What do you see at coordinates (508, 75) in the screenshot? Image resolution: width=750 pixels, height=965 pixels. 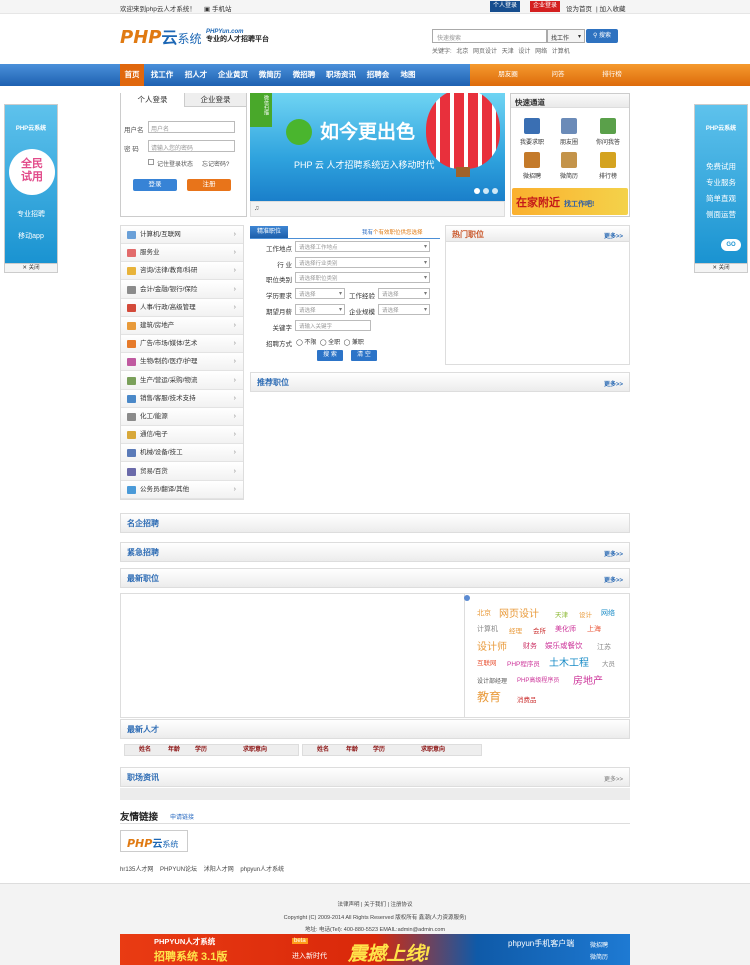 I see `nav-friends: 朋友圈` at bounding box center [508, 75].